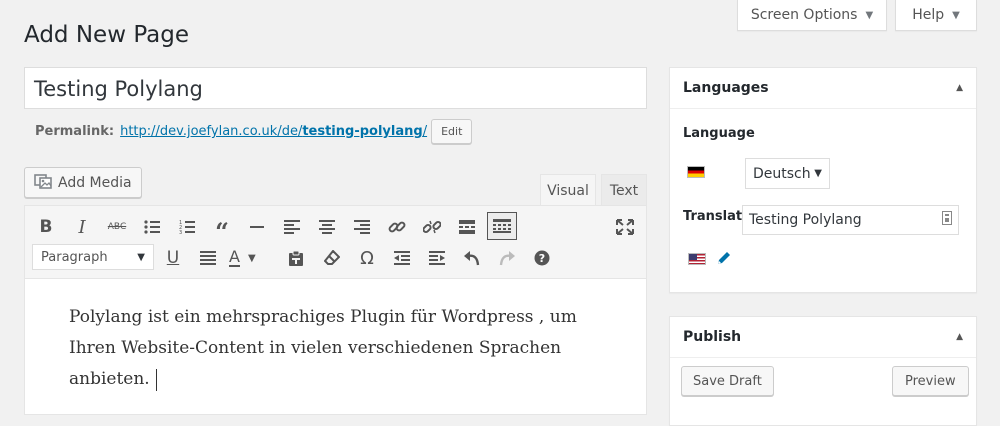  What do you see at coordinates (805, 220) in the screenshot?
I see `translation-input-value: Testing Polylang` at bounding box center [805, 220].